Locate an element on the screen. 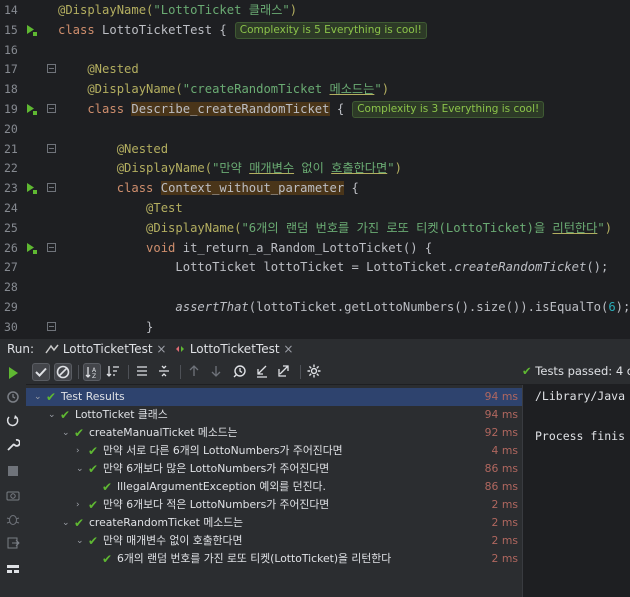  test-tree-row: › ✔ 만약 서로 다른 6개의 LottoNumbers가 주어진다면 4 ms is located at coordinates (274, 451).